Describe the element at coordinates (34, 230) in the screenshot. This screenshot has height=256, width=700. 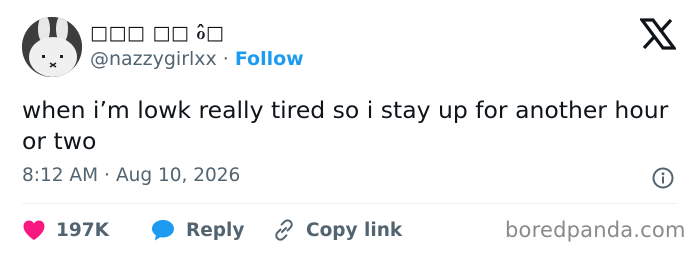
I see `heart-icon` at that location.